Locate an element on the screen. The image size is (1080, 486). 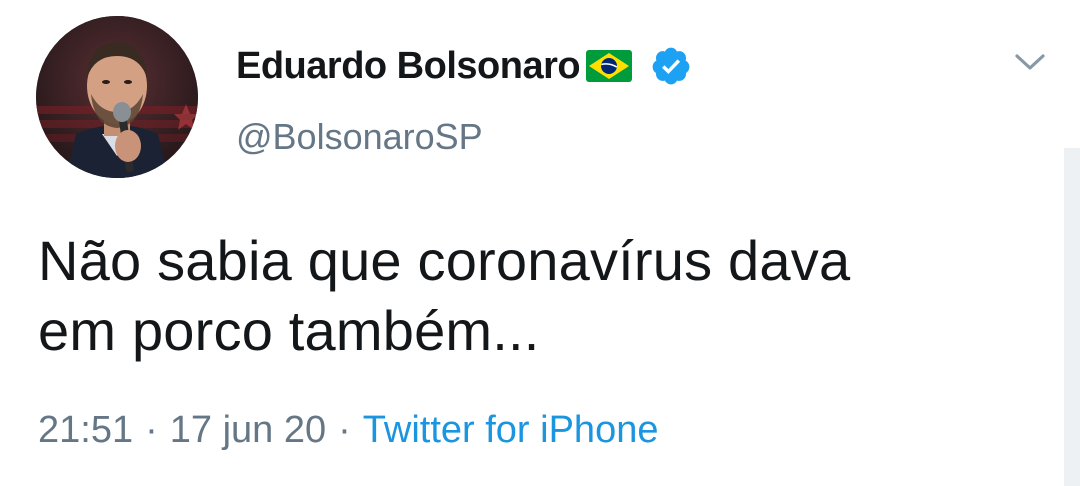
tweet-time: 21:51 is located at coordinates (85, 430).